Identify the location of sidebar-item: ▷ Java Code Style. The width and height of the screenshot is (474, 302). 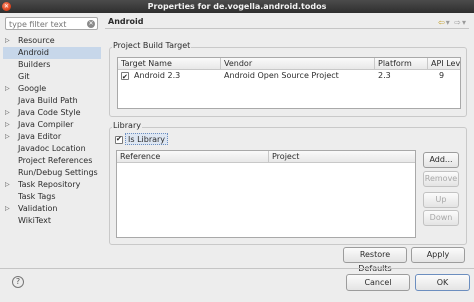
(52, 113).